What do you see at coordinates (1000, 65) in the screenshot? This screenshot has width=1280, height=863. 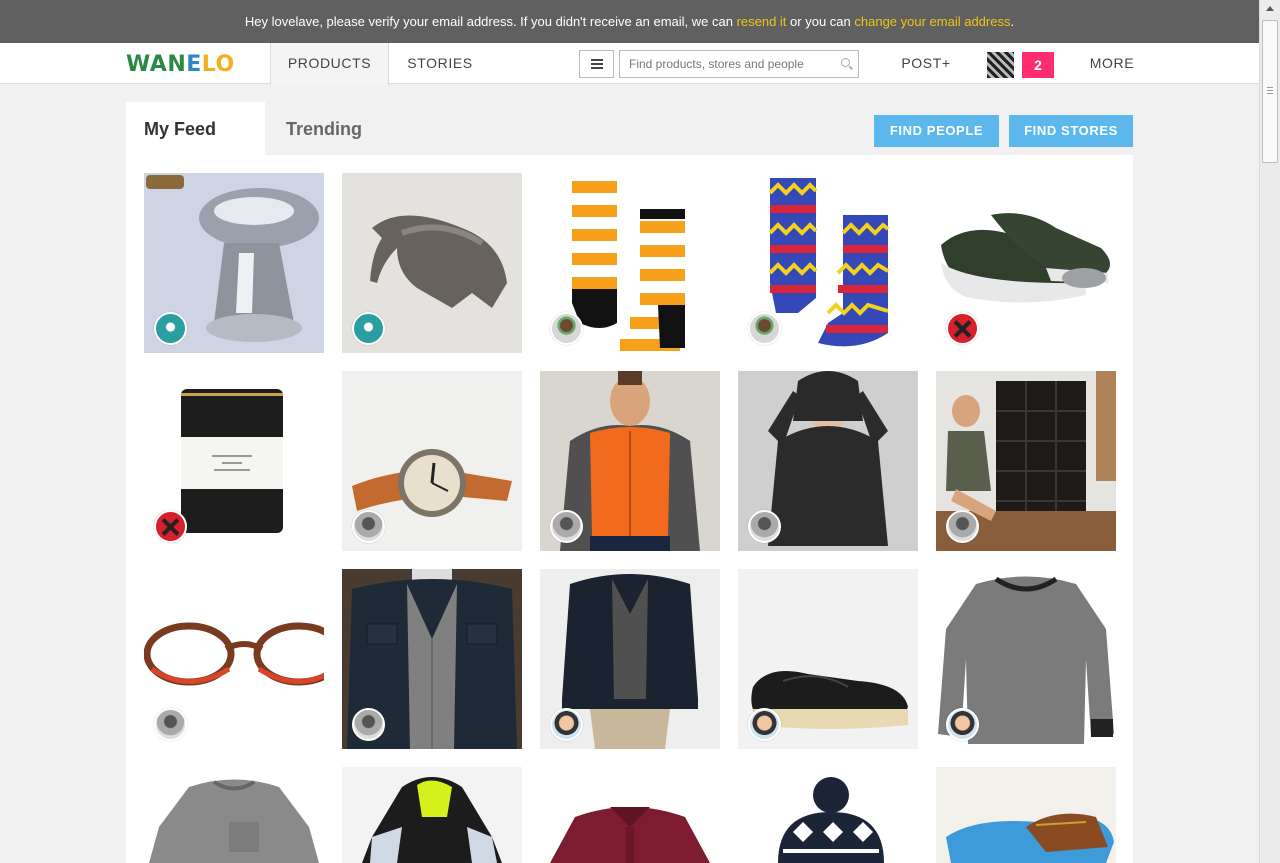 I see `user-avatar` at bounding box center [1000, 65].